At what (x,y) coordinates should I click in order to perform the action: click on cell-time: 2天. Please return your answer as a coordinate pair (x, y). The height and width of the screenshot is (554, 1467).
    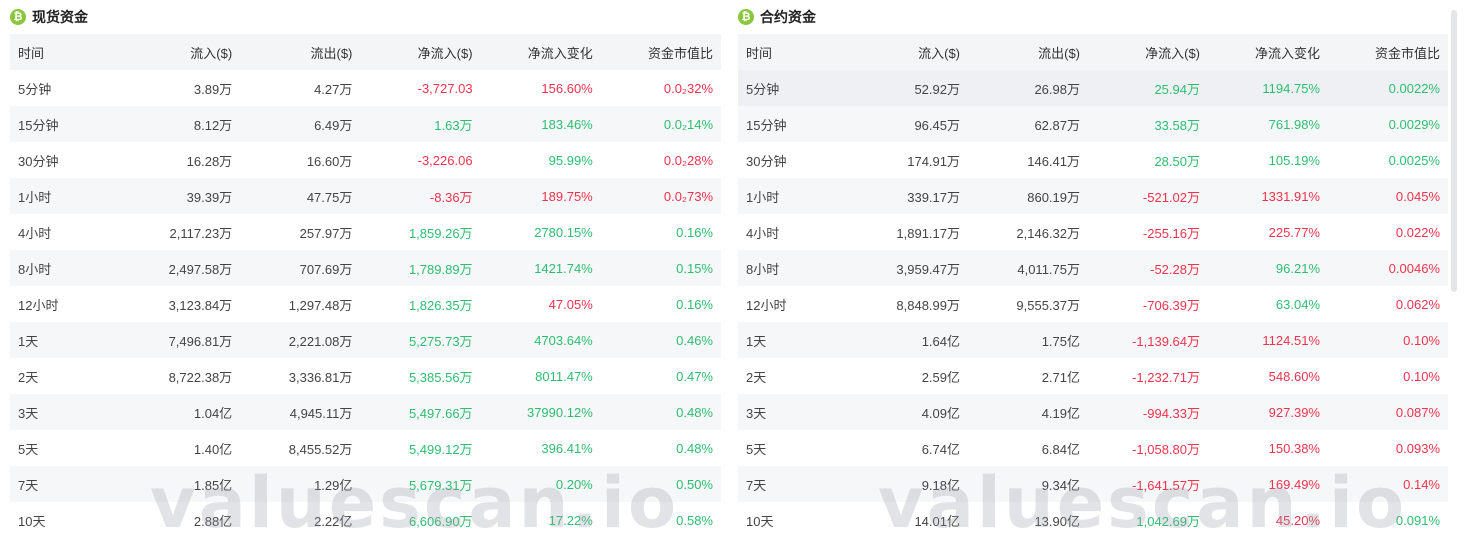
    Looking at the image, I should click on (756, 377).